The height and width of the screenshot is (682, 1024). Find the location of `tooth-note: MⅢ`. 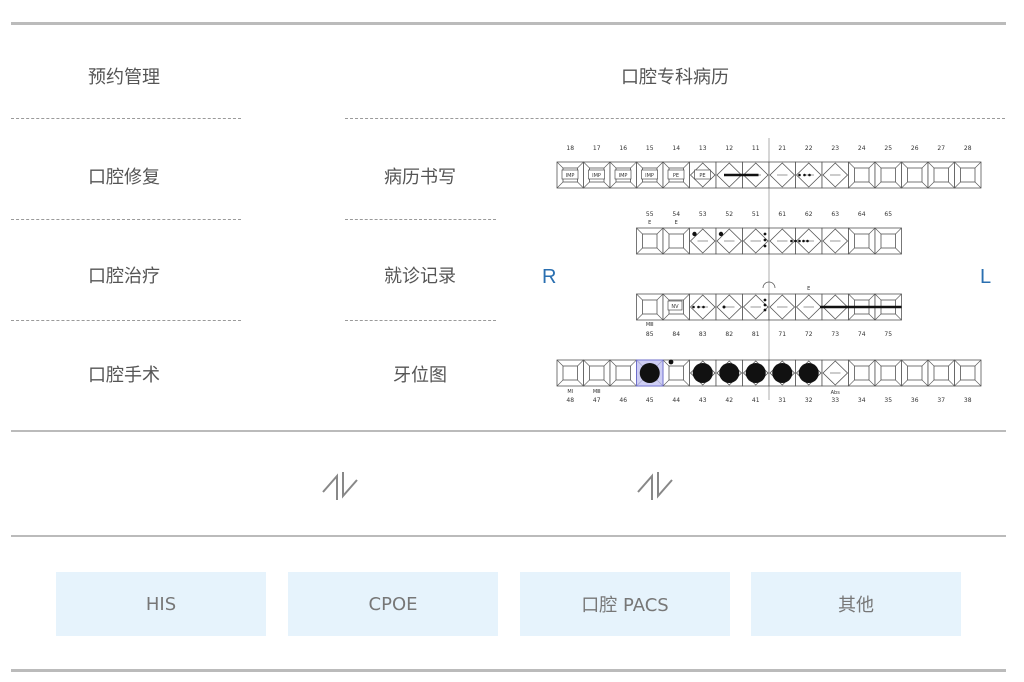

tooth-note: MⅢ is located at coordinates (597, 392).